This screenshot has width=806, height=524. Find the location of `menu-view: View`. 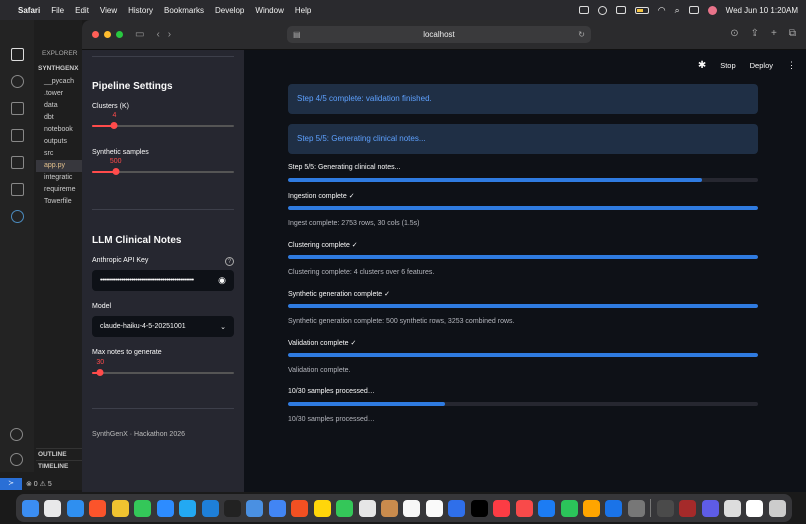

menu-view: View is located at coordinates (108, 10).